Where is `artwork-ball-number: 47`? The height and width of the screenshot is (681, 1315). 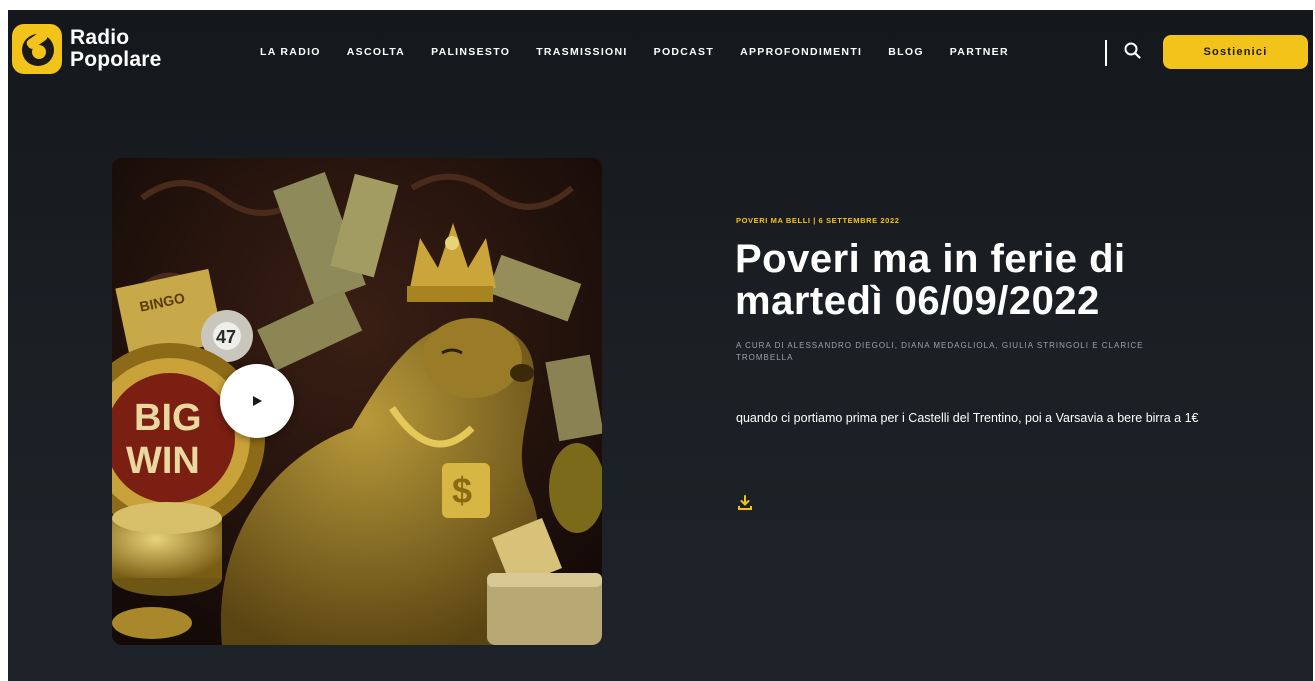 artwork-ball-number: 47 is located at coordinates (226, 337).